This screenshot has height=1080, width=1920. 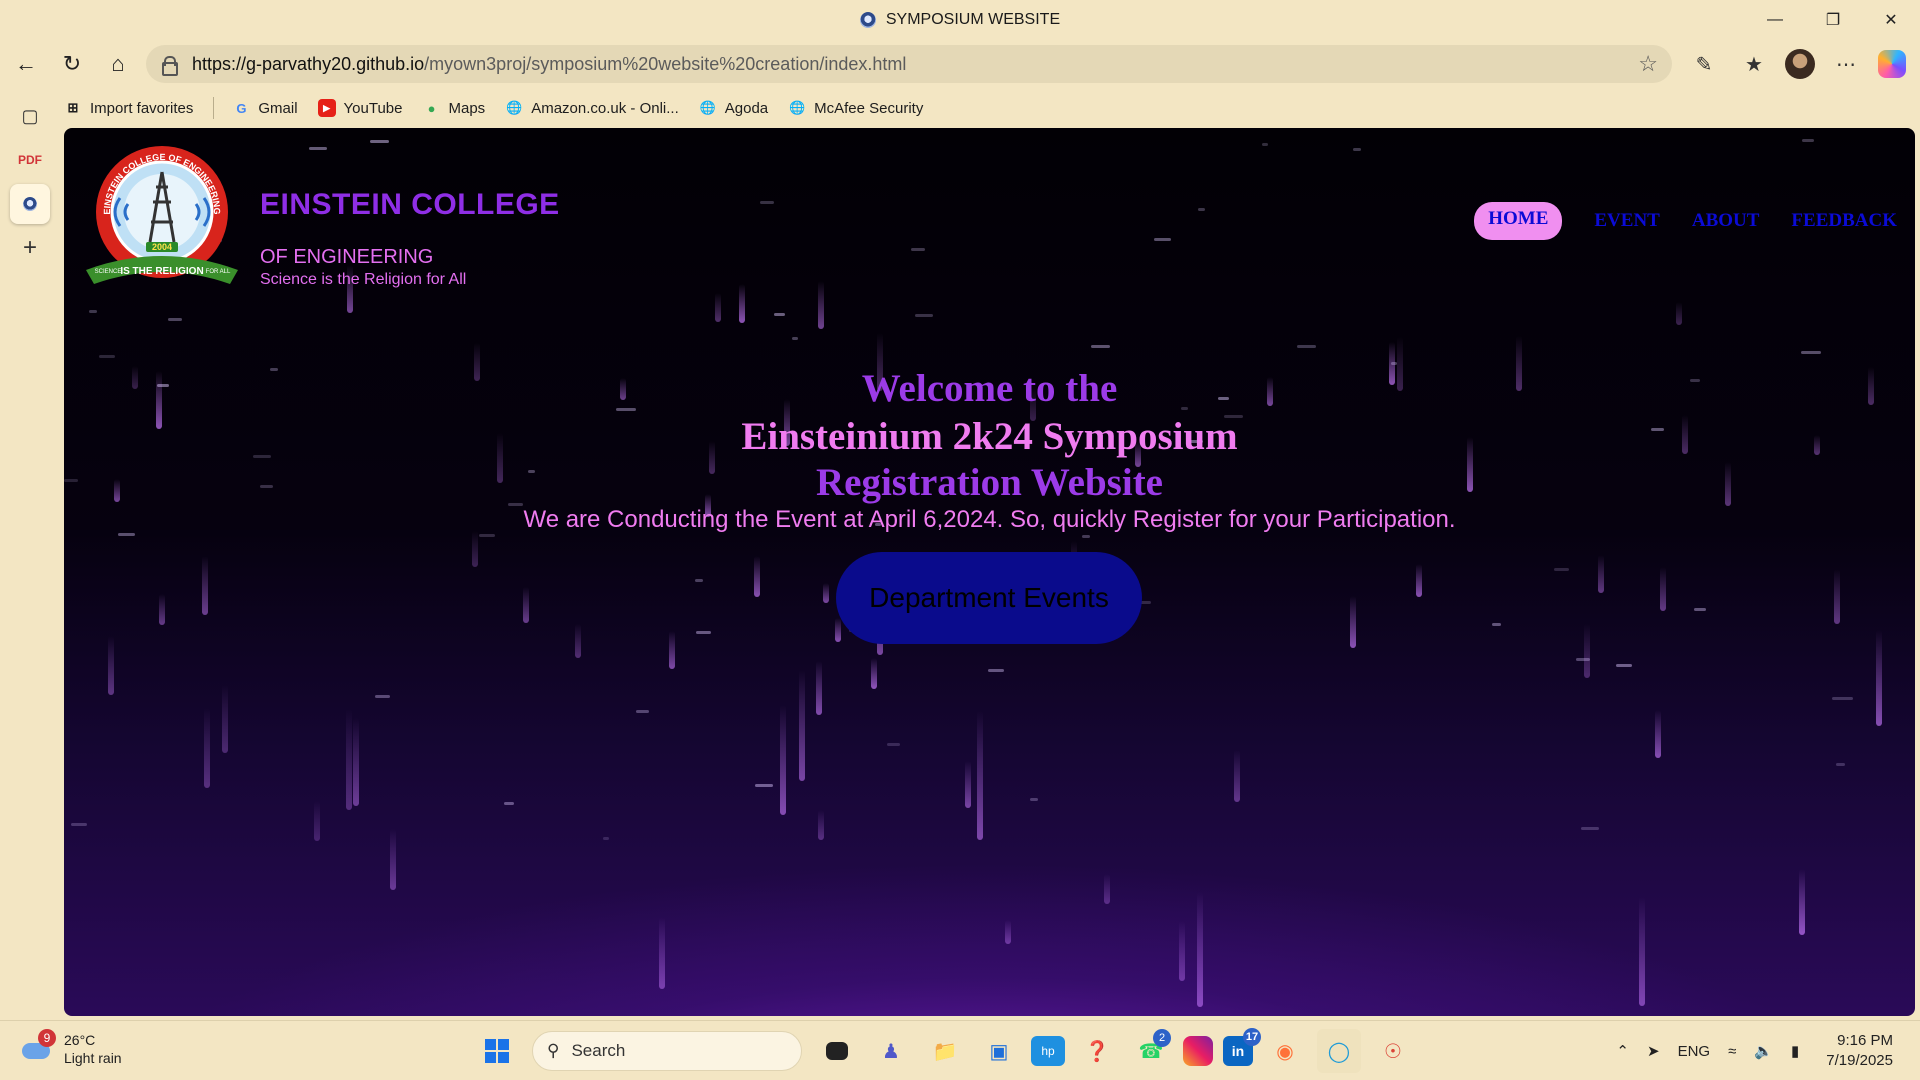 I want to click on location-icon: ➤, so click(x=1653, y=1051).